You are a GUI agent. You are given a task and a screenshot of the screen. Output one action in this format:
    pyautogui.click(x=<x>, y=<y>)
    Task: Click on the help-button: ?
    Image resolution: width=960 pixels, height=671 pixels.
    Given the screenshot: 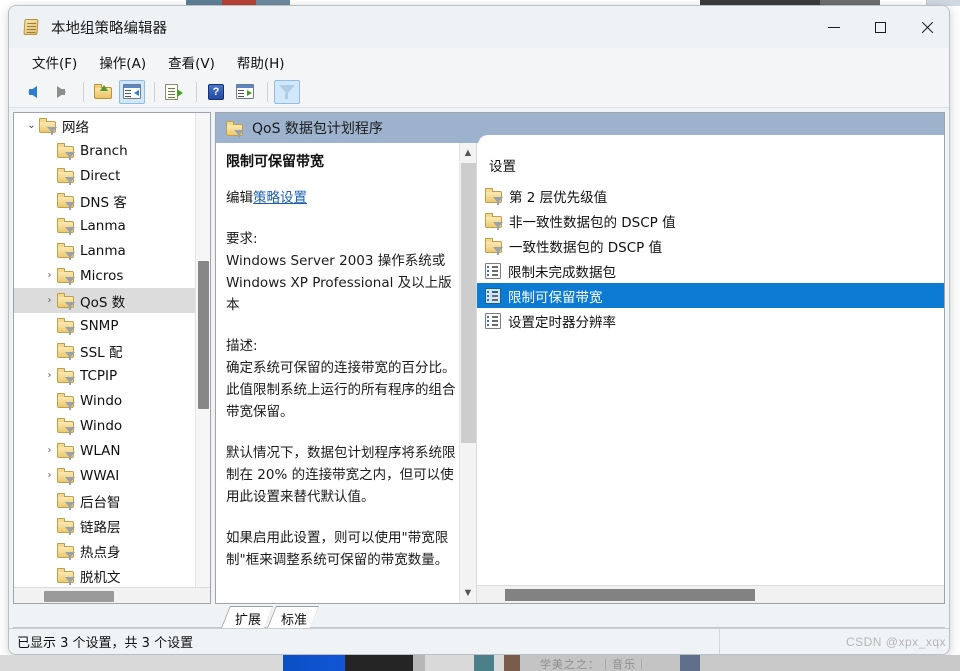 What is the action you would take?
    pyautogui.click(x=216, y=92)
    